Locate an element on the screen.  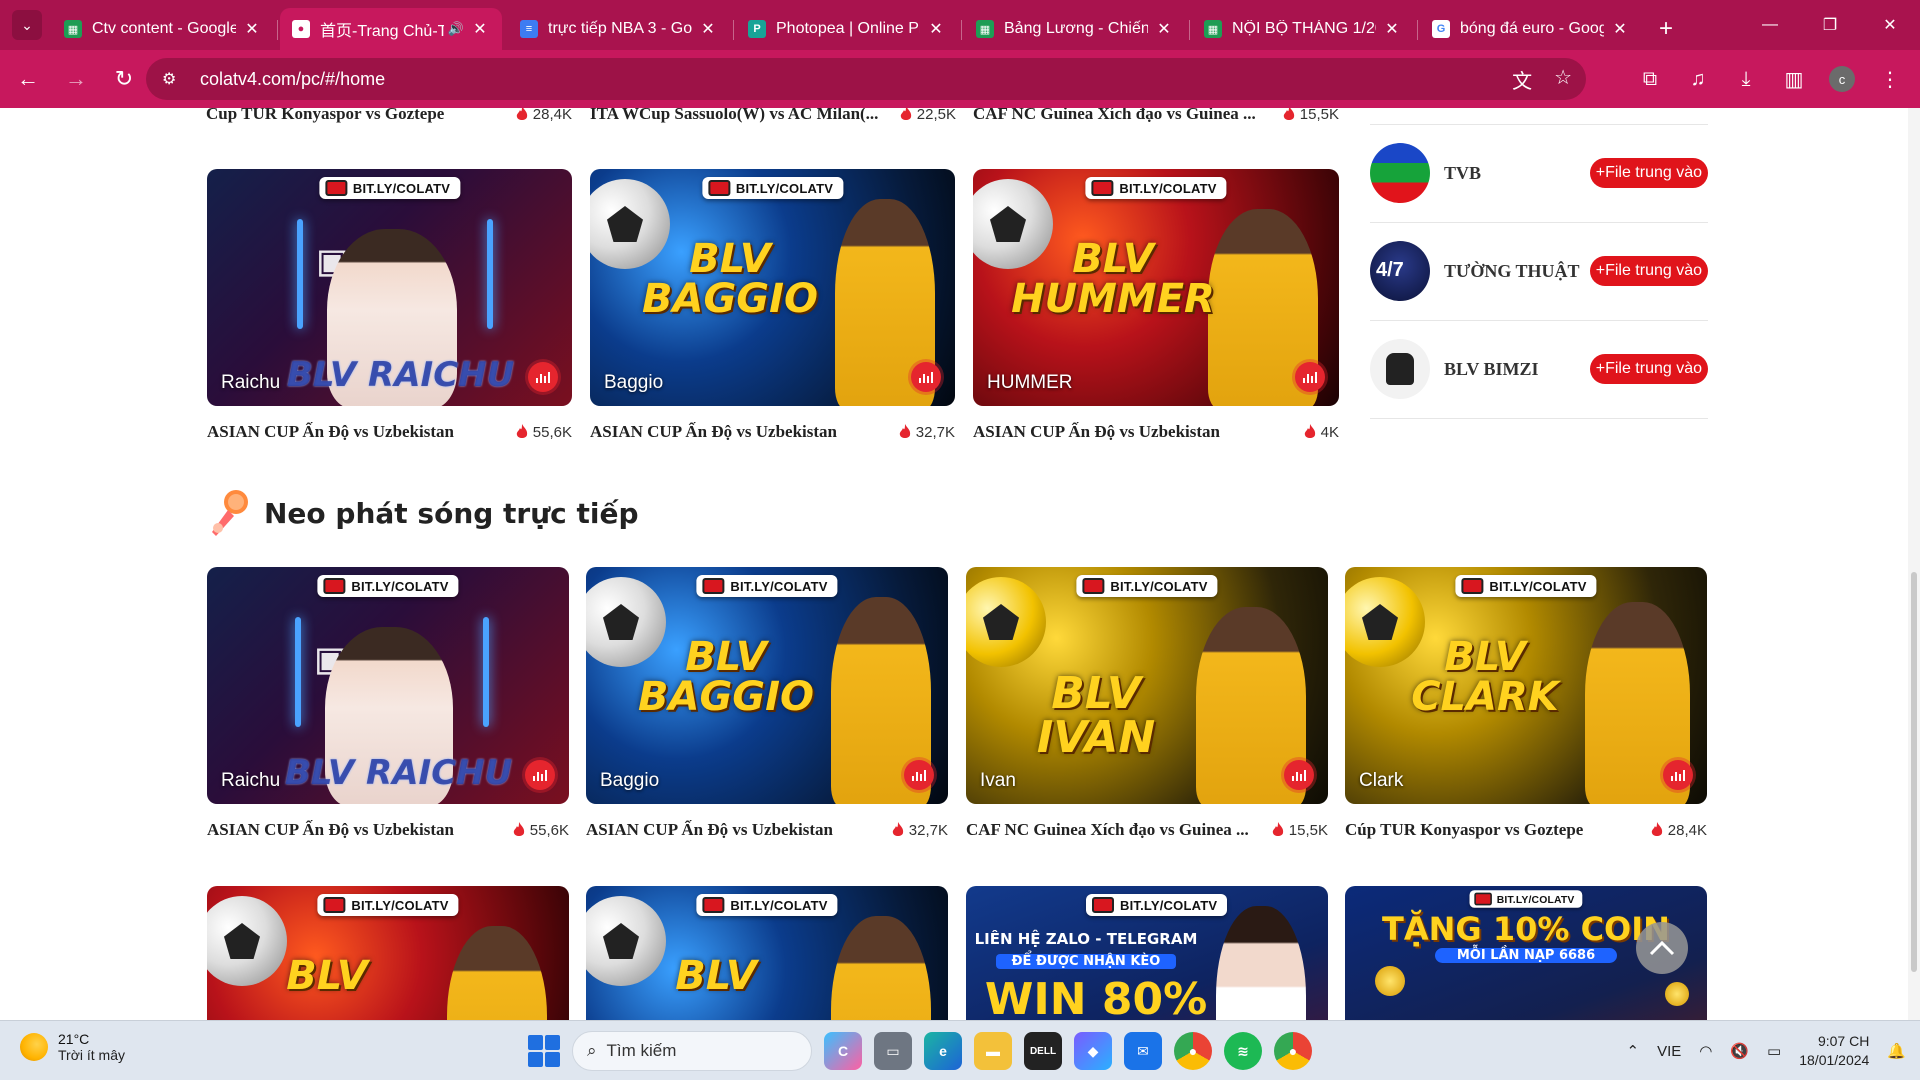
minimize-button: — is located at coordinates (1770, 25).